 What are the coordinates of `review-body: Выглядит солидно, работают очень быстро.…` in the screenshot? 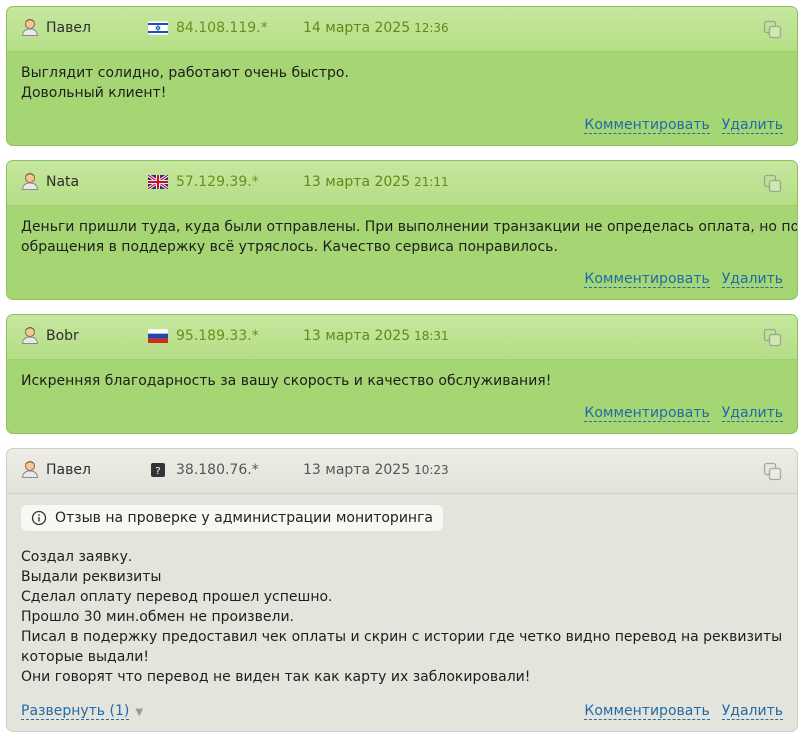 It's located at (402, 98).